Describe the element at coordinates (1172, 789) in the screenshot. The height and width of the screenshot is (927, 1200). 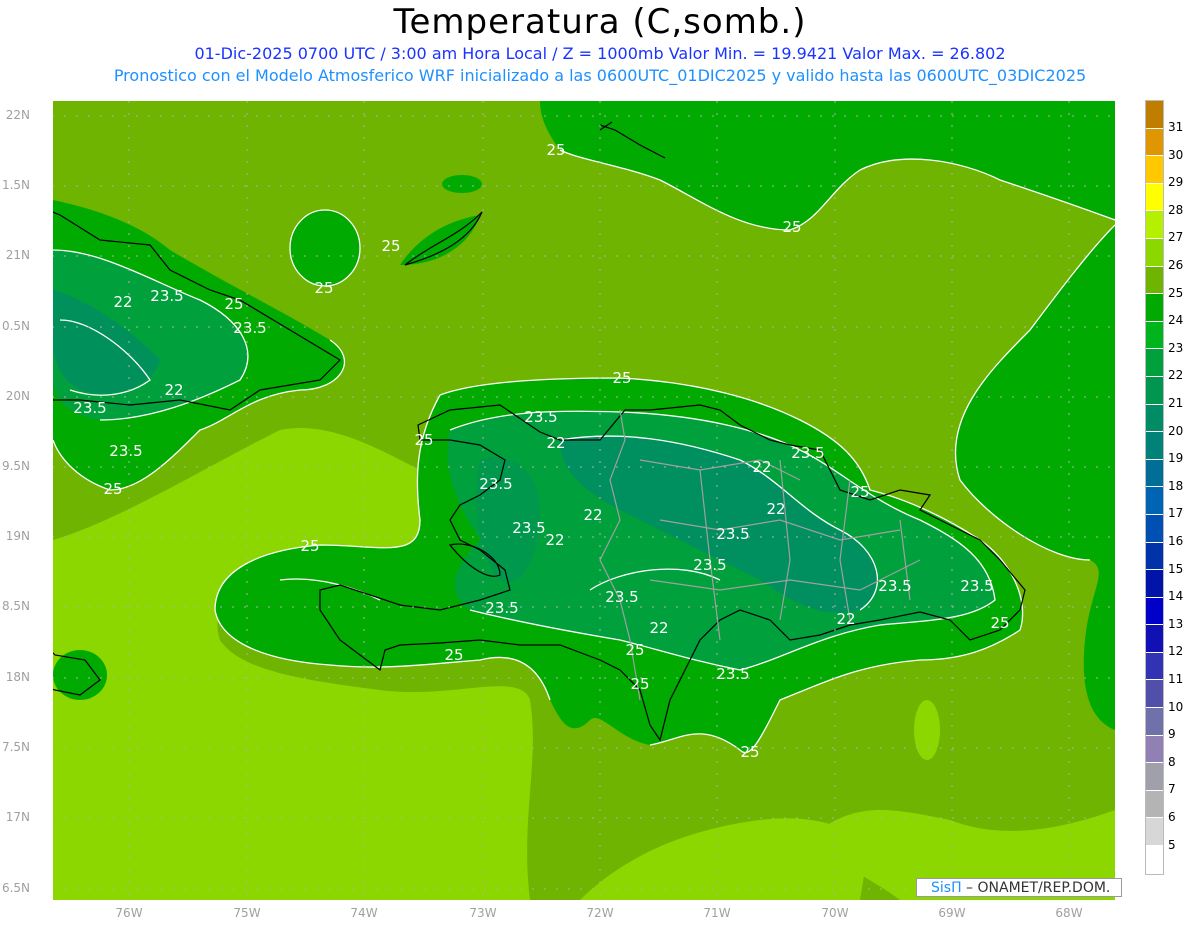
I see `colorbar-label: 7` at that location.